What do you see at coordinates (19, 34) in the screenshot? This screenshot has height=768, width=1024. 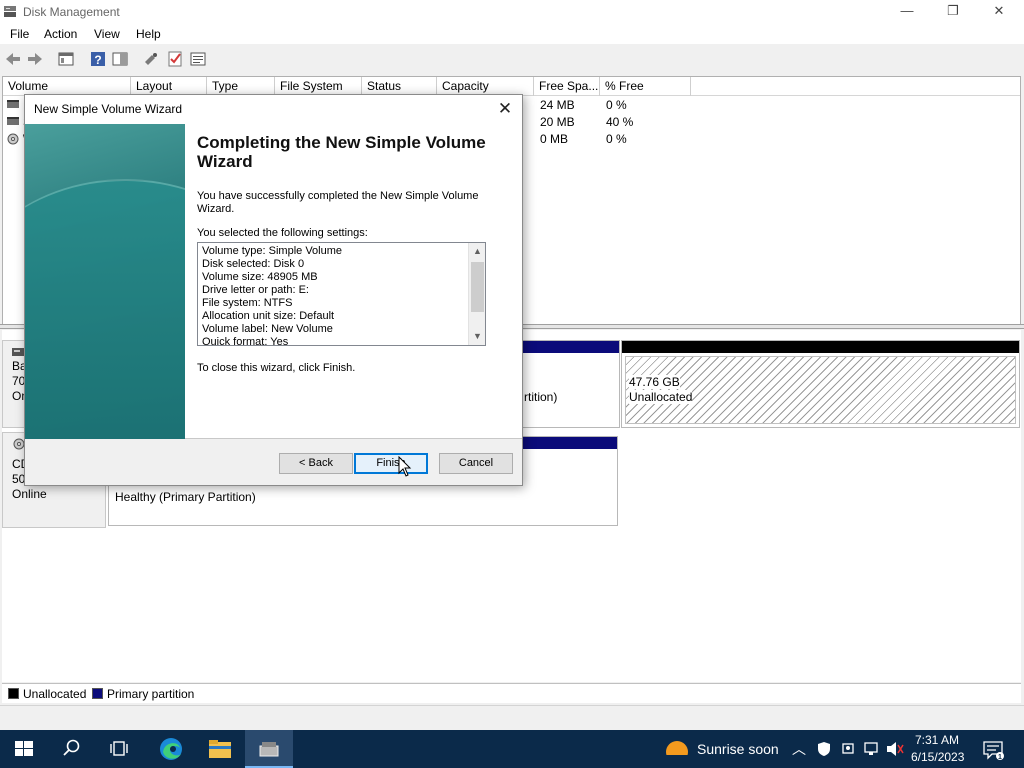 I see `menu-file: File` at bounding box center [19, 34].